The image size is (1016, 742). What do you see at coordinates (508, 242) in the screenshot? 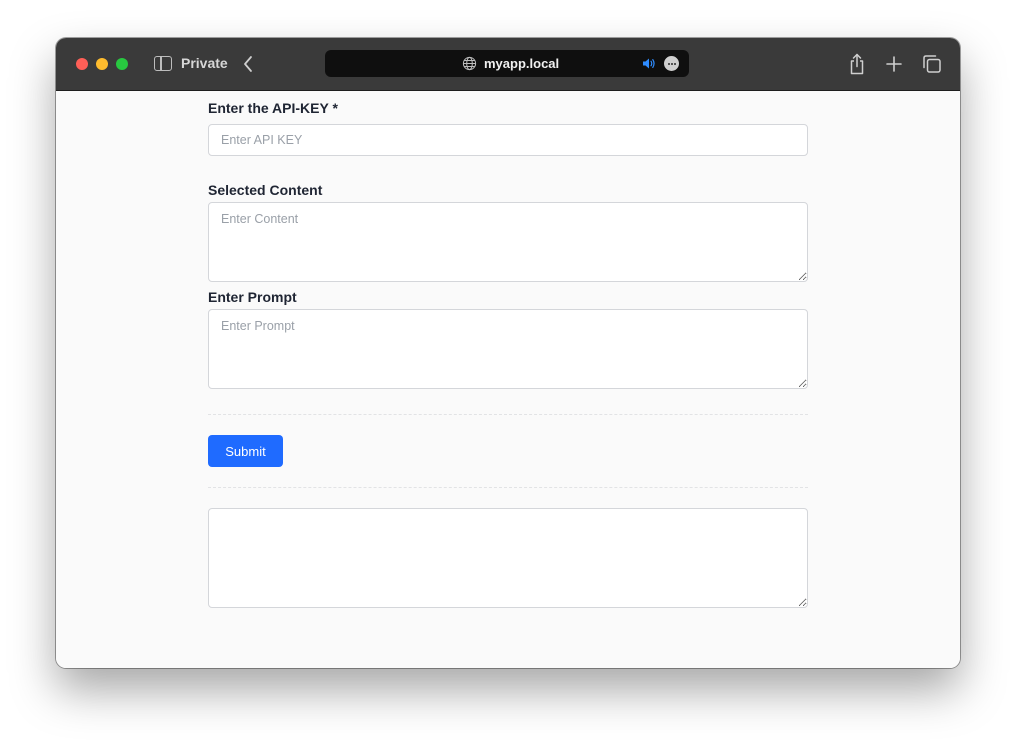
I see `content-textarea` at bounding box center [508, 242].